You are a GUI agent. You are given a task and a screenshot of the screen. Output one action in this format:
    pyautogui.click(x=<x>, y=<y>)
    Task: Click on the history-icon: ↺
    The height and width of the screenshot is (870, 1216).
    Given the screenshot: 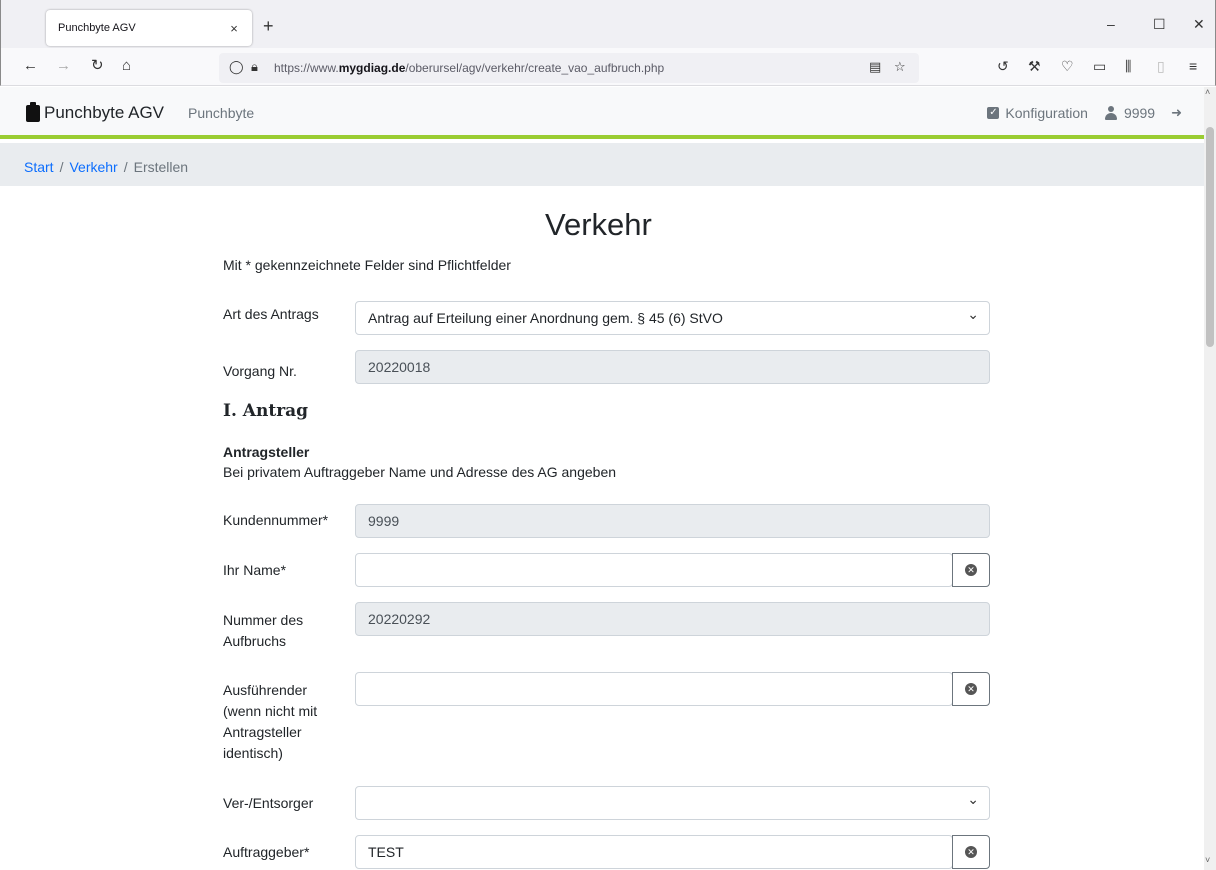 What is the action you would take?
    pyautogui.click(x=1003, y=66)
    